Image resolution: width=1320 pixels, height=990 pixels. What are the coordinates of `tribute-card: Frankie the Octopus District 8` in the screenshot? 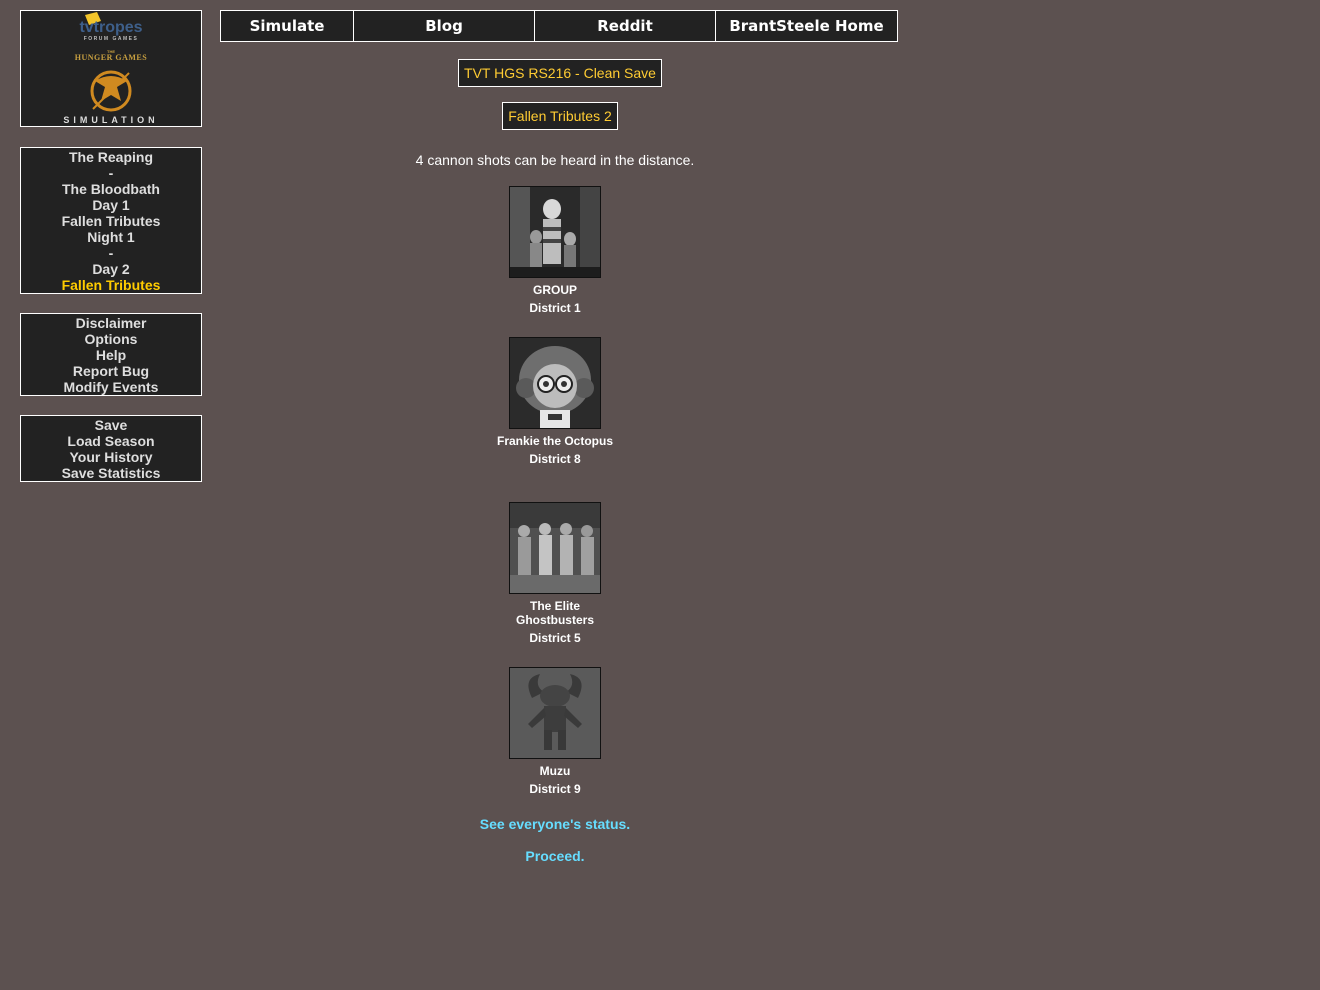 It's located at (555, 401).